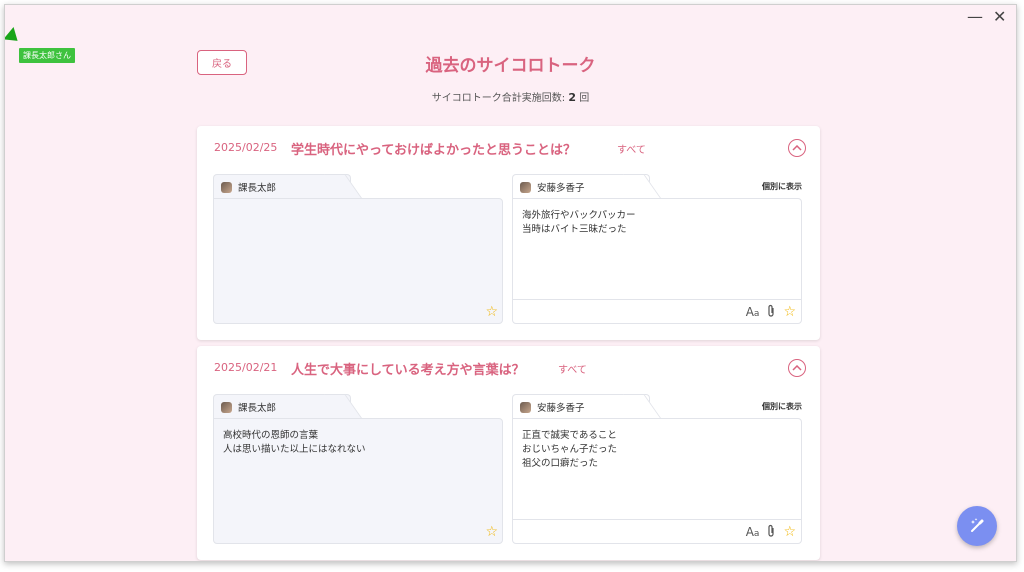  What do you see at coordinates (977, 526) in the screenshot?
I see `magic-pen-icon` at bounding box center [977, 526].